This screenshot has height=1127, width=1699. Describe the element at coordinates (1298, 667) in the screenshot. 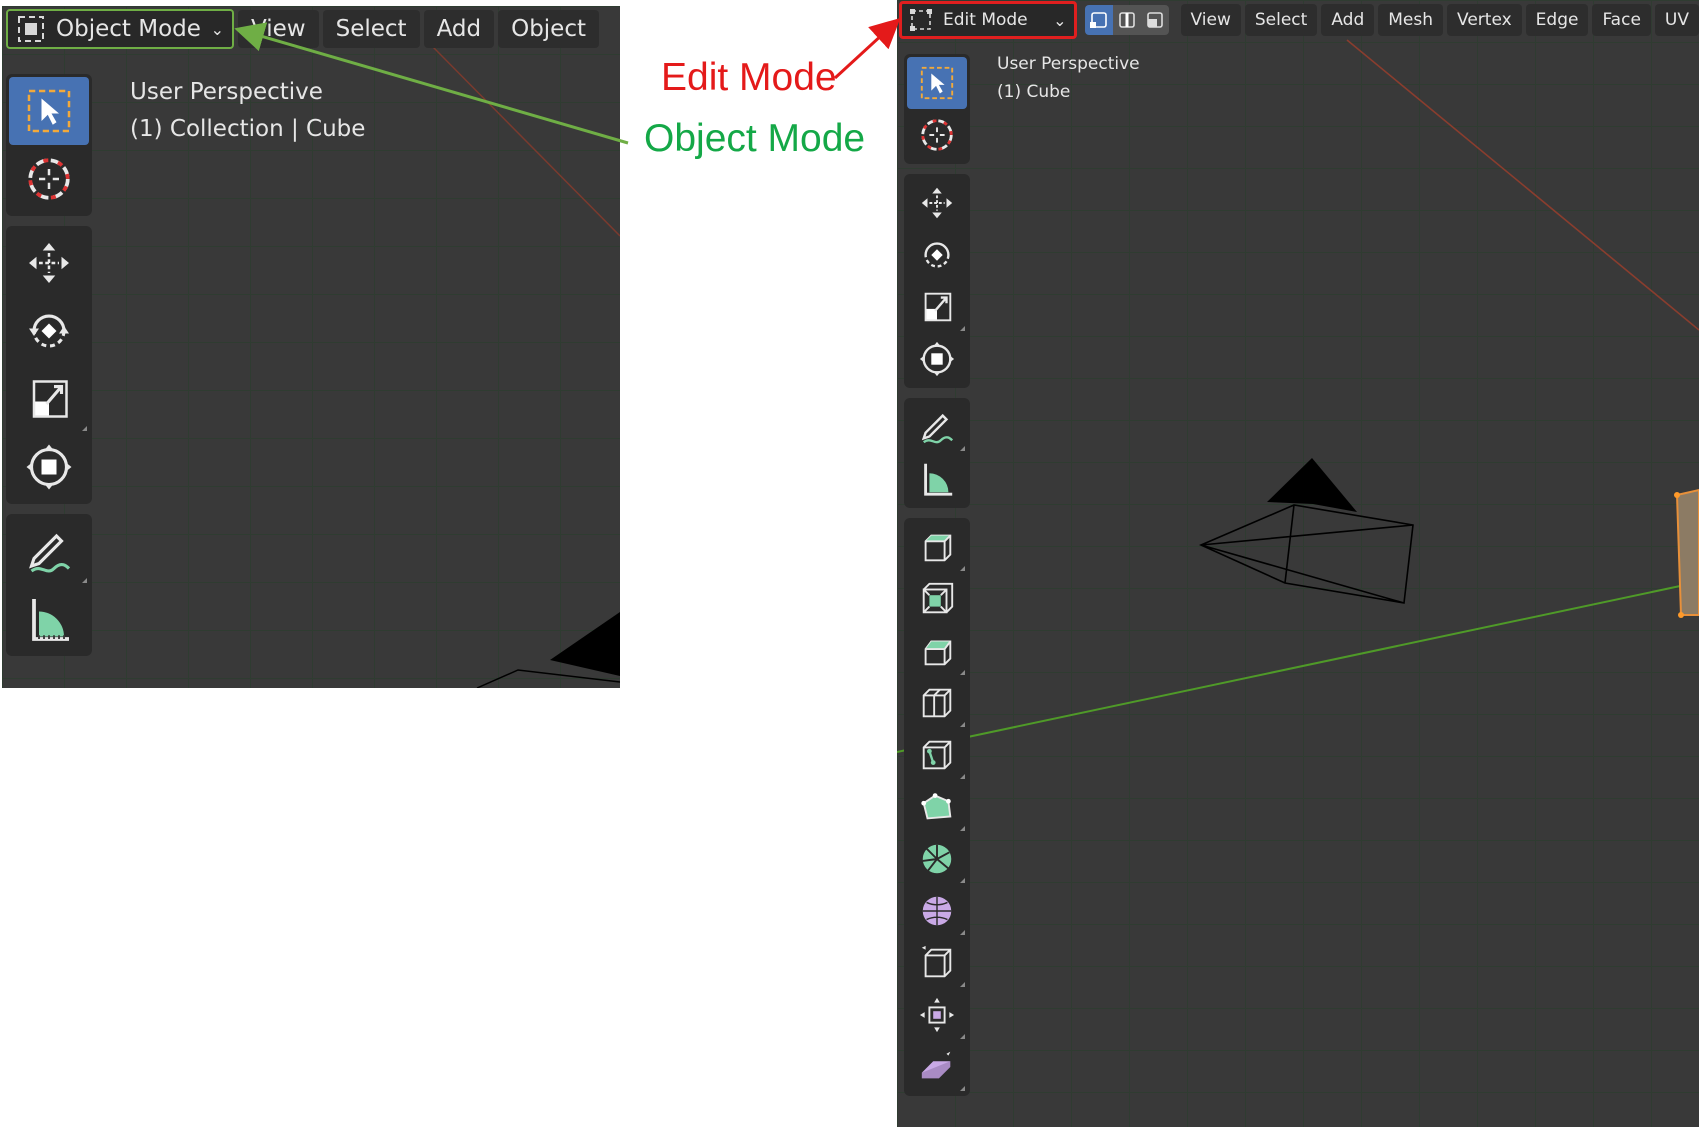

I see `y-axis-line` at that location.